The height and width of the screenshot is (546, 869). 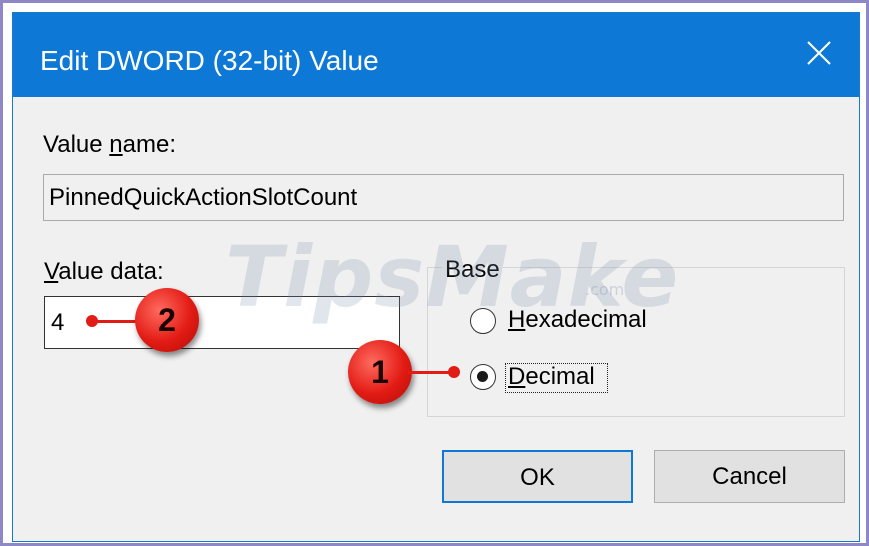 What do you see at coordinates (443, 197) in the screenshot?
I see `value-name-field: PinnedQuickActionSlotCount` at bounding box center [443, 197].